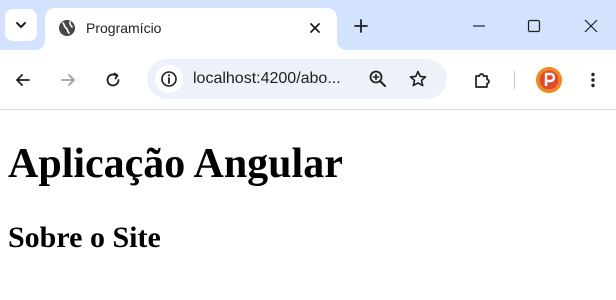 The height and width of the screenshot is (300, 616). I want to click on globe-icon, so click(67, 28).